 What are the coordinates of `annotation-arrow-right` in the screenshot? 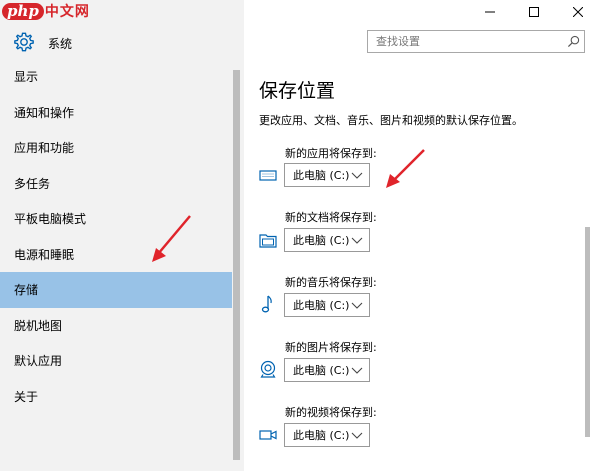 It's located at (405, 168).